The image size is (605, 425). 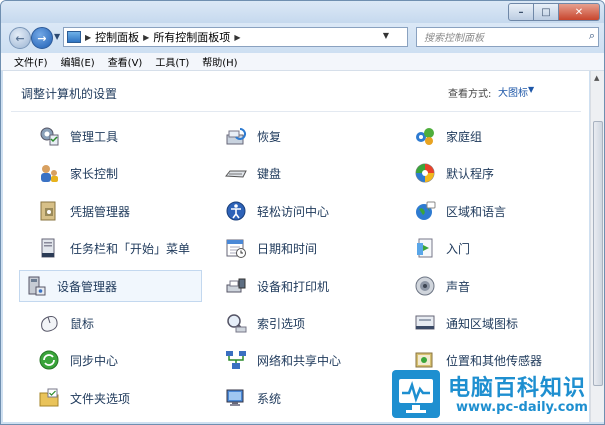 What do you see at coordinates (494, 360) in the screenshot?
I see `control-panel-item-label: 位置和其他传感器` at bounding box center [494, 360].